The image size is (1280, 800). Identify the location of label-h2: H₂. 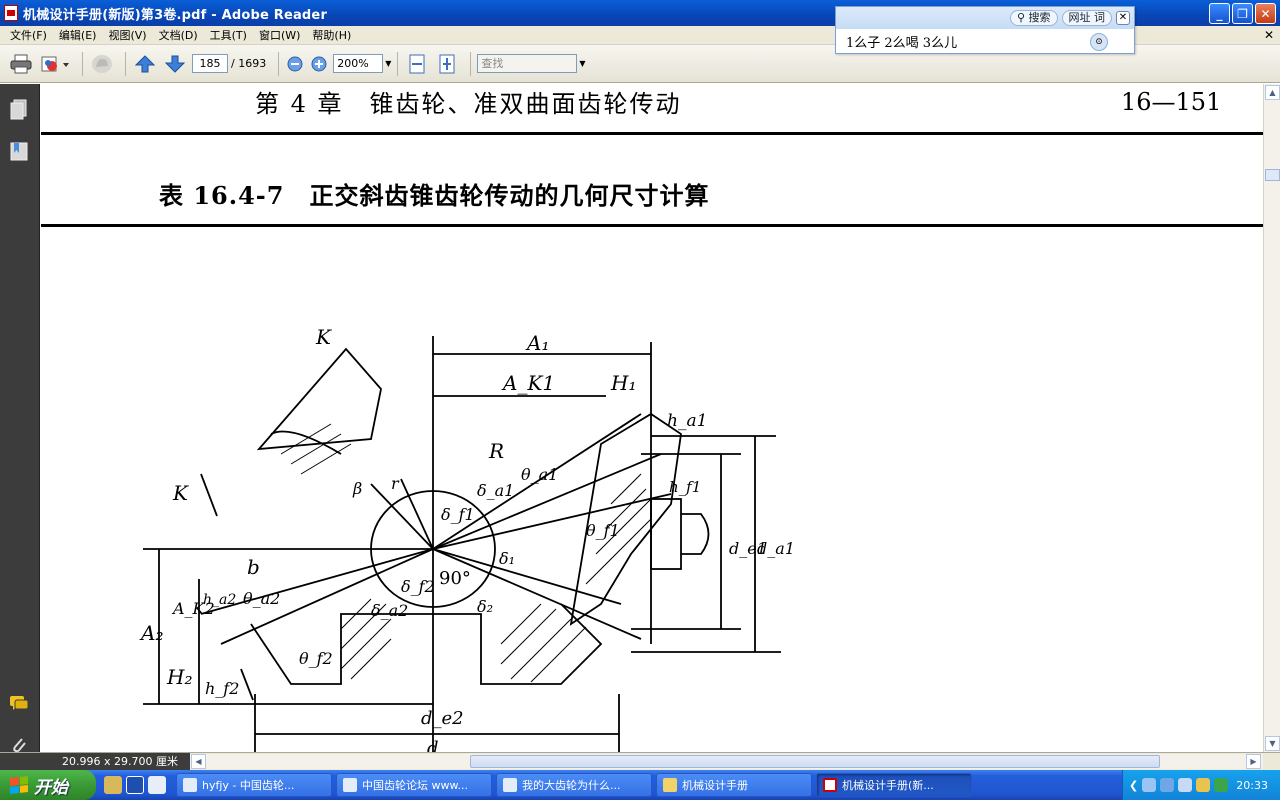
(179, 677).